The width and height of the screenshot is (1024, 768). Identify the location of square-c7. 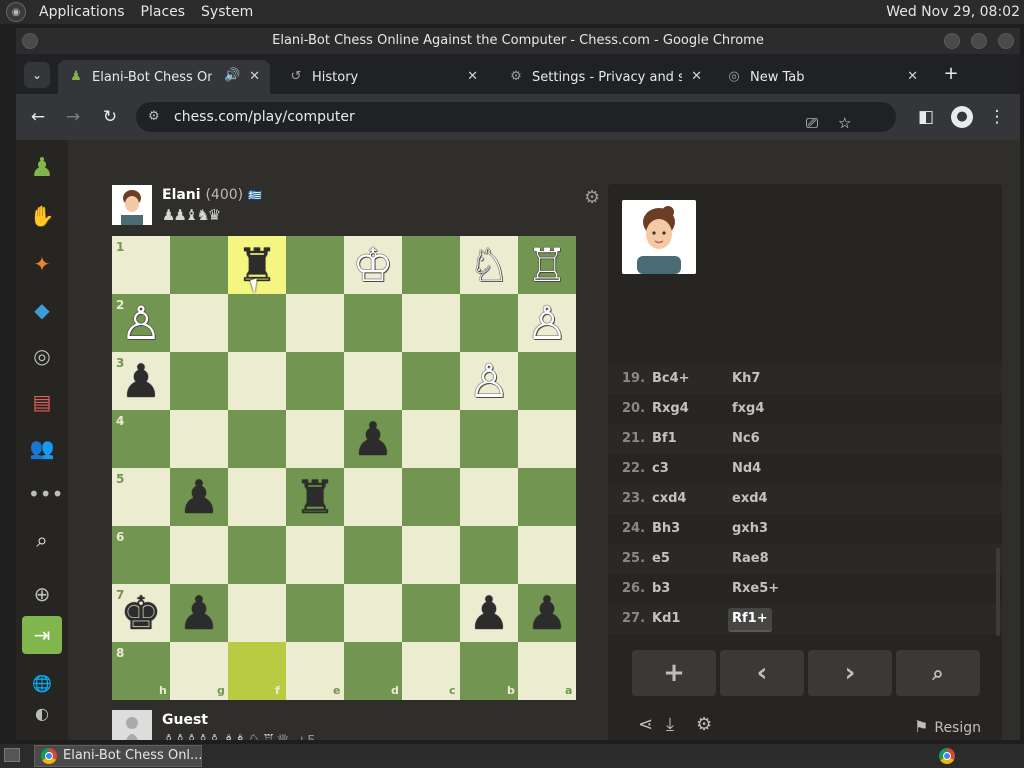
(431, 613).